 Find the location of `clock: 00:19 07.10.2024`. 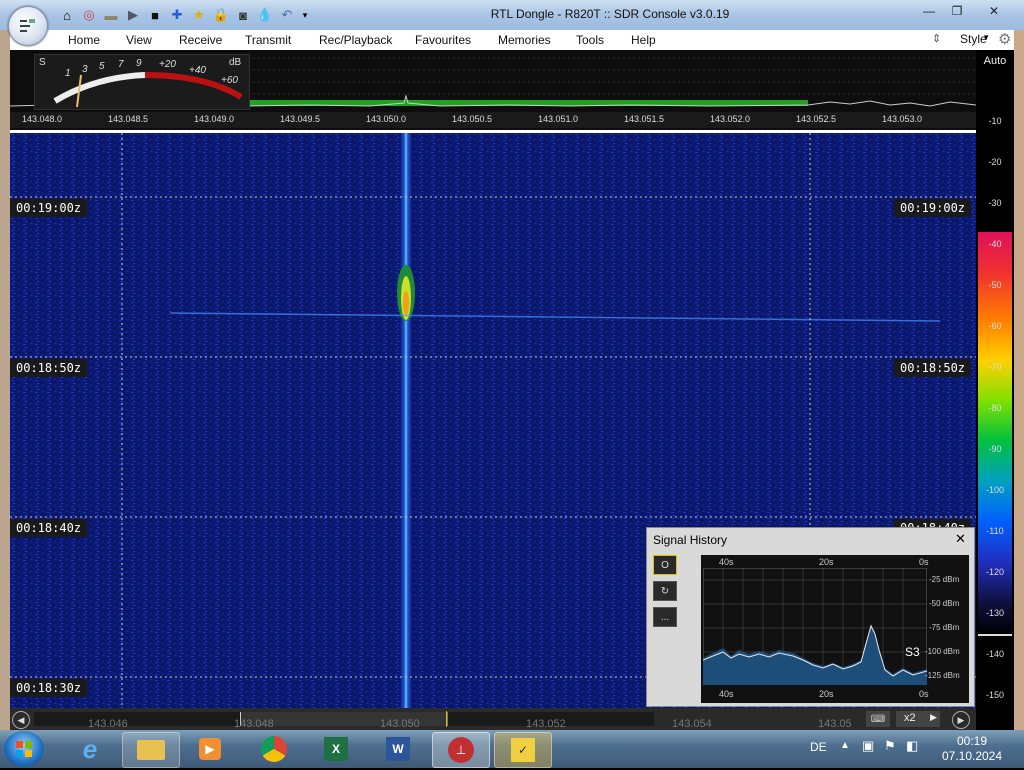

clock: 00:19 07.10.2024 is located at coordinates (972, 749).